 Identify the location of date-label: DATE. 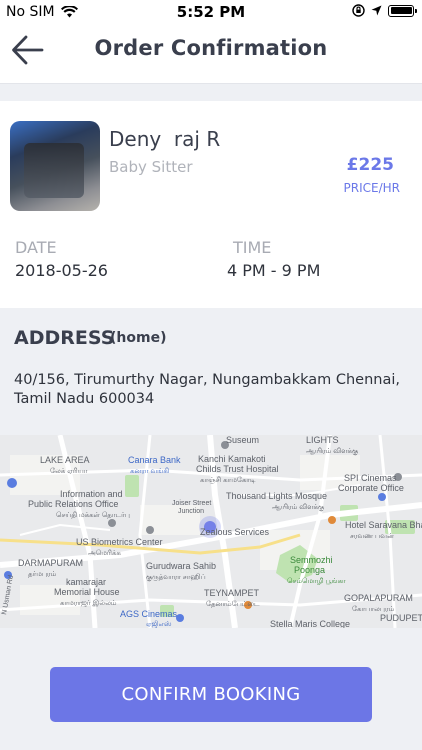
(36, 247).